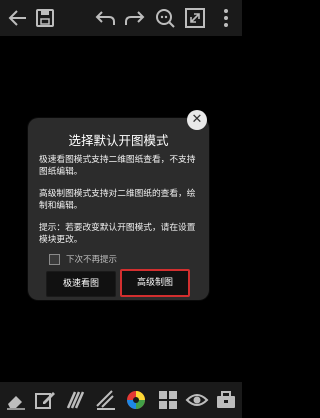  Describe the element at coordinates (195, 18) in the screenshot. I see `fullscreen-icon` at that location.